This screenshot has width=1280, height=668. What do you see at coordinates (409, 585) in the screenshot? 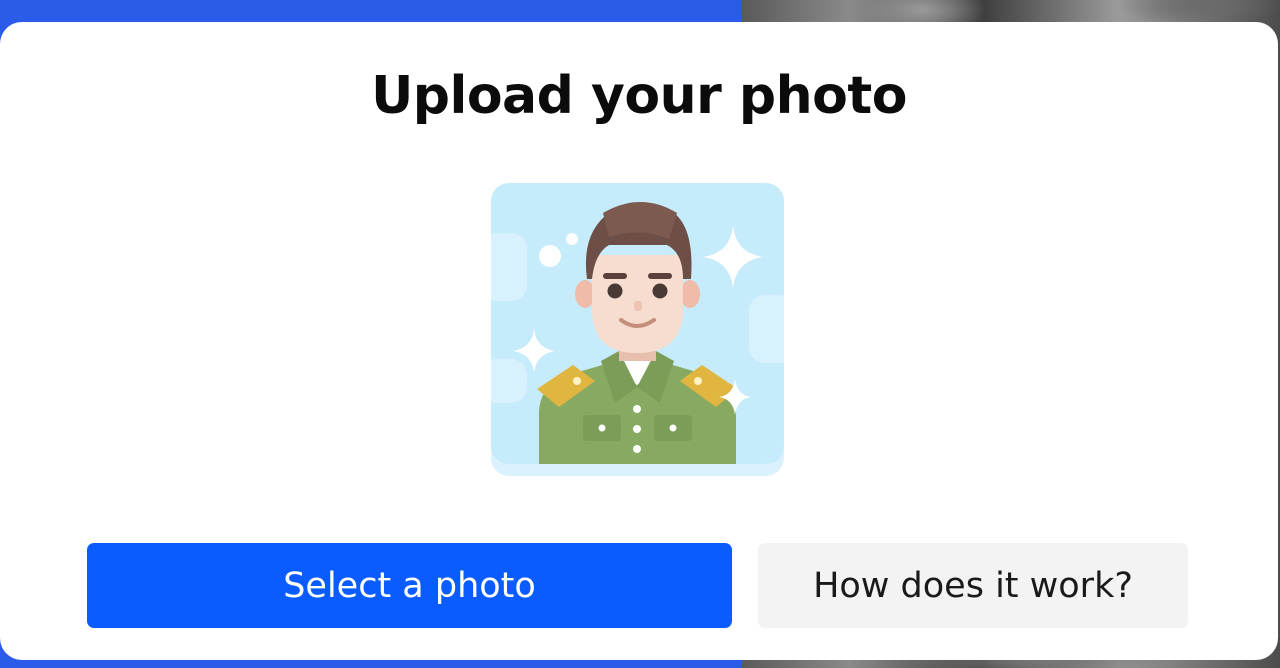
I see `select-photo-button: Select a photo` at bounding box center [409, 585].